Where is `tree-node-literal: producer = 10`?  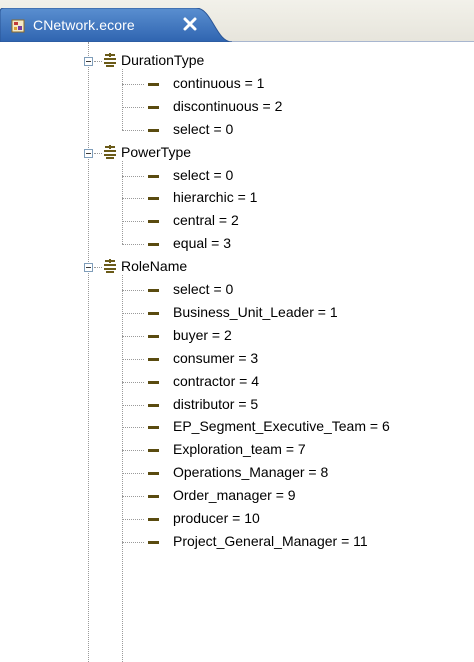
tree-node-literal: producer = 10 is located at coordinates (237, 519).